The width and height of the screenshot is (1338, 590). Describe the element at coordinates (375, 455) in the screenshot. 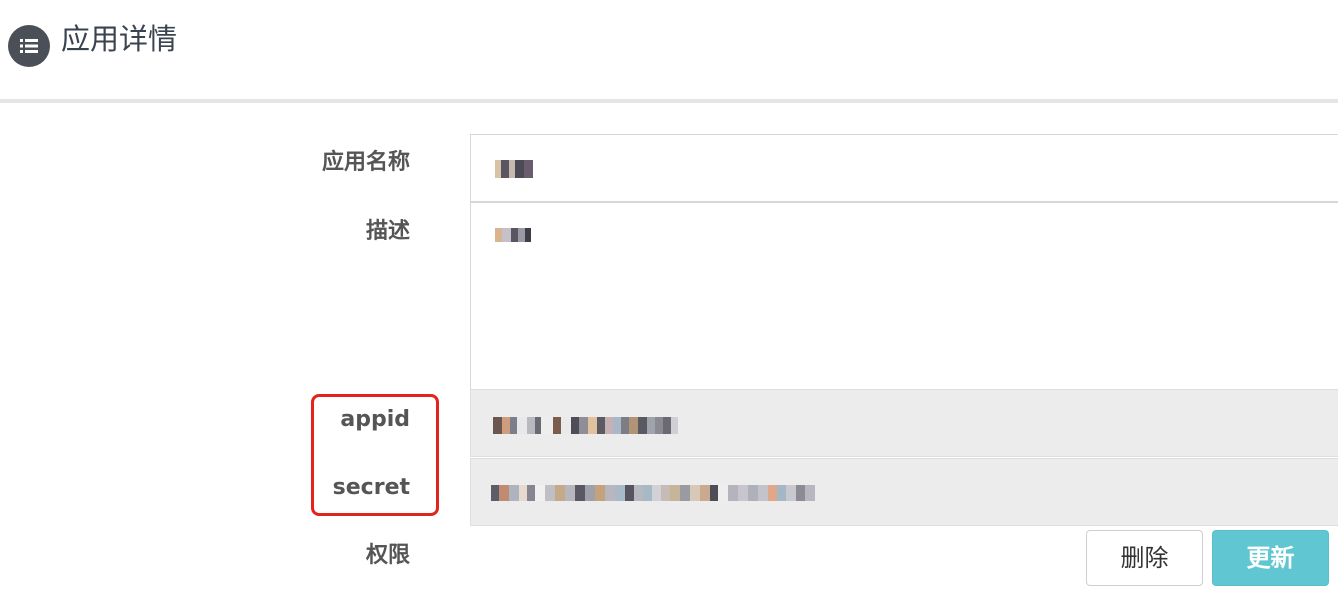

I see `credentials-highlight-box` at that location.